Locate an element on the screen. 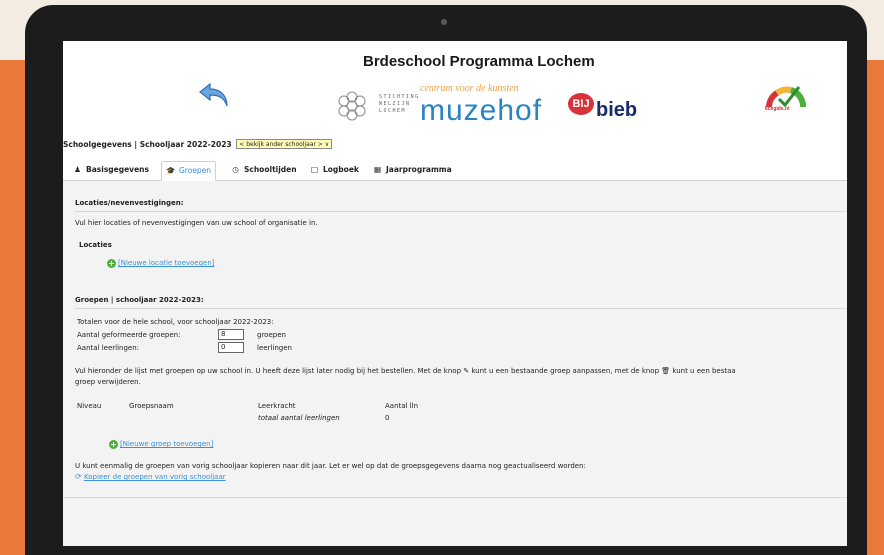 The width and height of the screenshot is (884, 555). groups-info-line2: groep verwijderen. is located at coordinates (108, 382).